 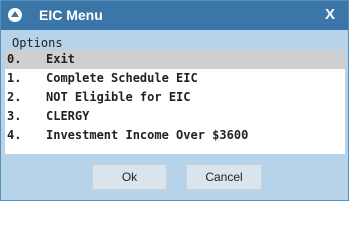 What do you see at coordinates (15, 15) in the screenshot?
I see `app-icon` at bounding box center [15, 15].